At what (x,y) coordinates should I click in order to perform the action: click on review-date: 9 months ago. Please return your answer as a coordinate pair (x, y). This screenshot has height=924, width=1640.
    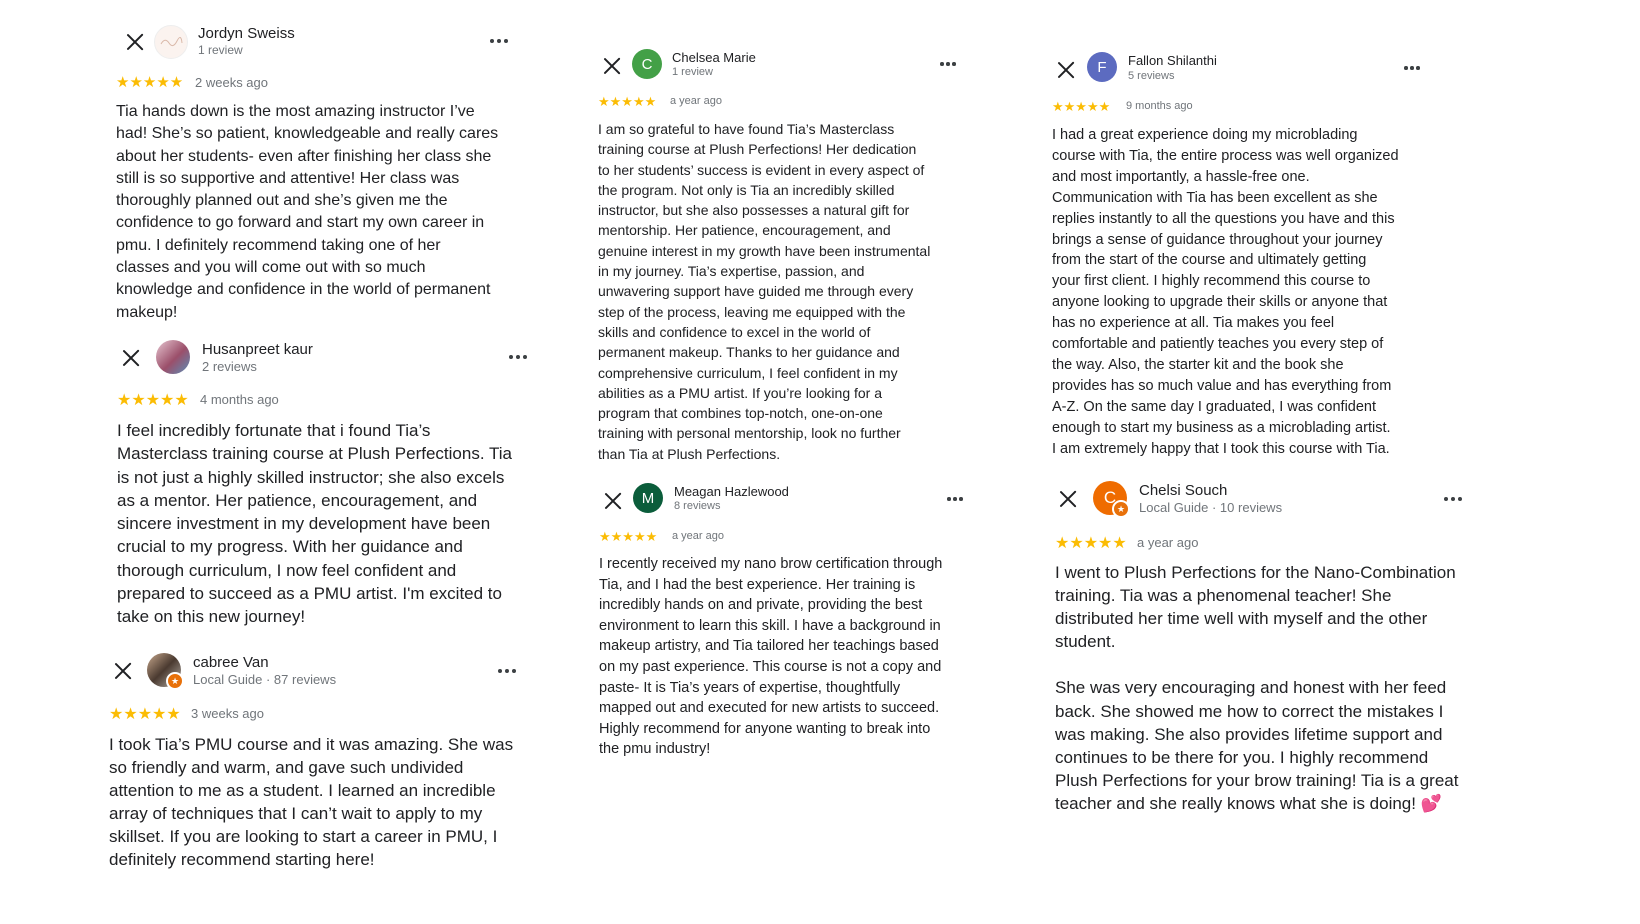
    Looking at the image, I should click on (1159, 106).